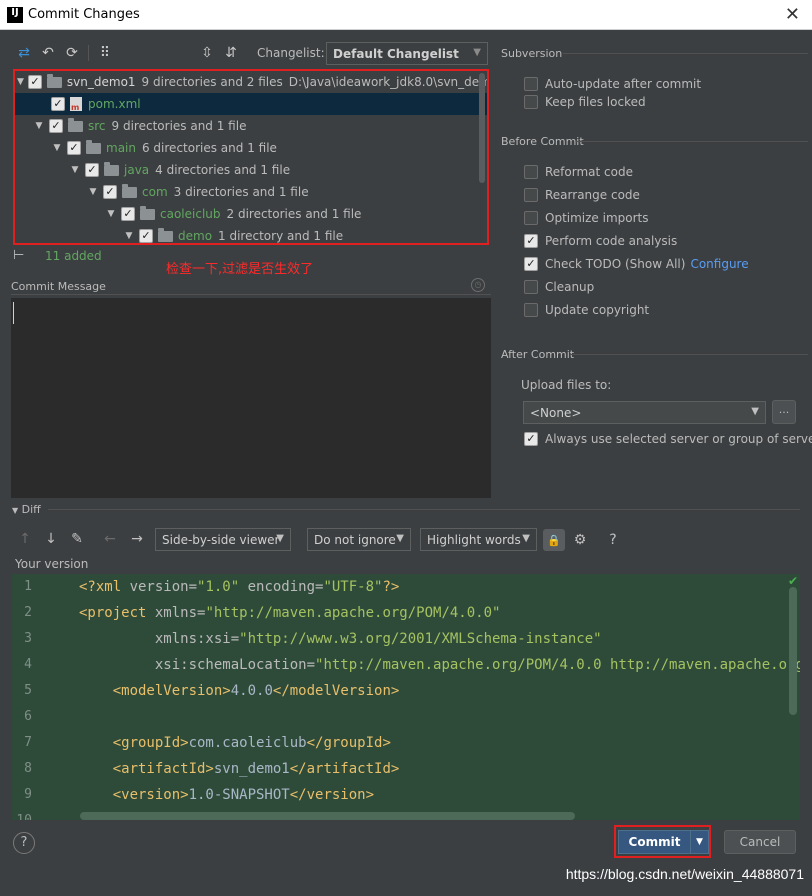 This screenshot has height=896, width=812. Describe the element at coordinates (699, 842) in the screenshot. I see `commit-options-dropdown: ▼` at that location.